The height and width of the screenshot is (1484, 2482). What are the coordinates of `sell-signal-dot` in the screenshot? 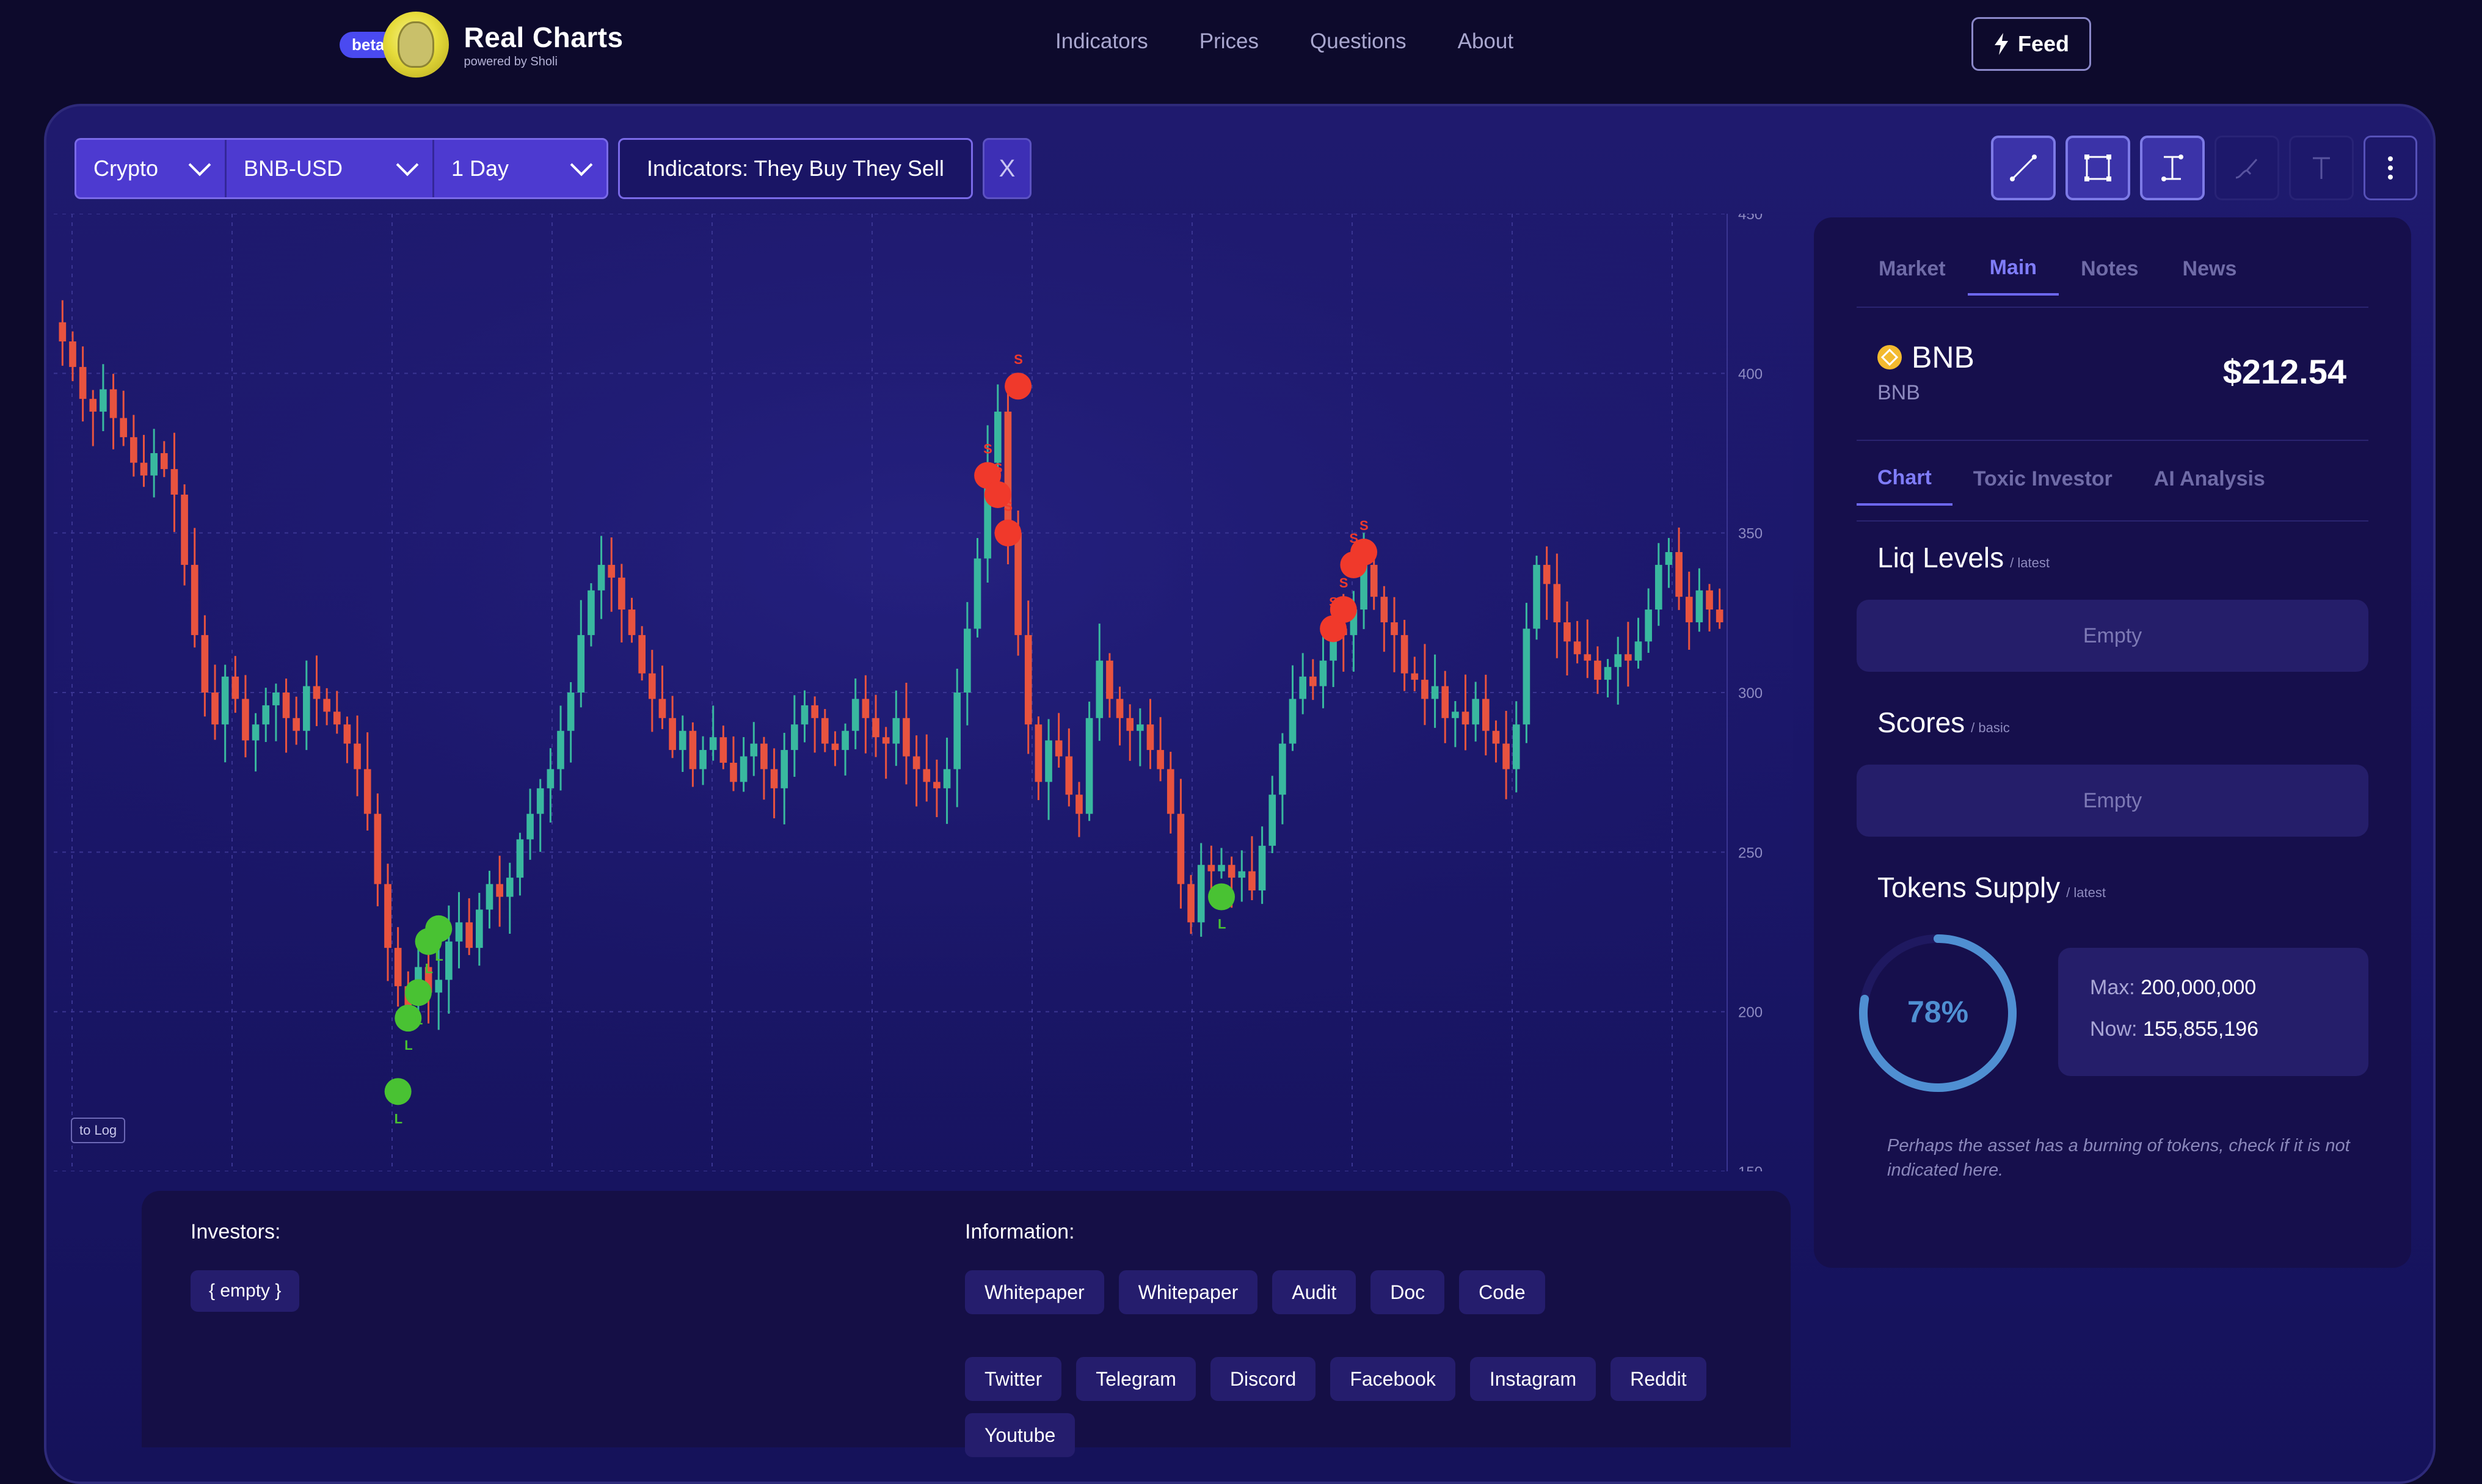 It's located at (1008, 533).